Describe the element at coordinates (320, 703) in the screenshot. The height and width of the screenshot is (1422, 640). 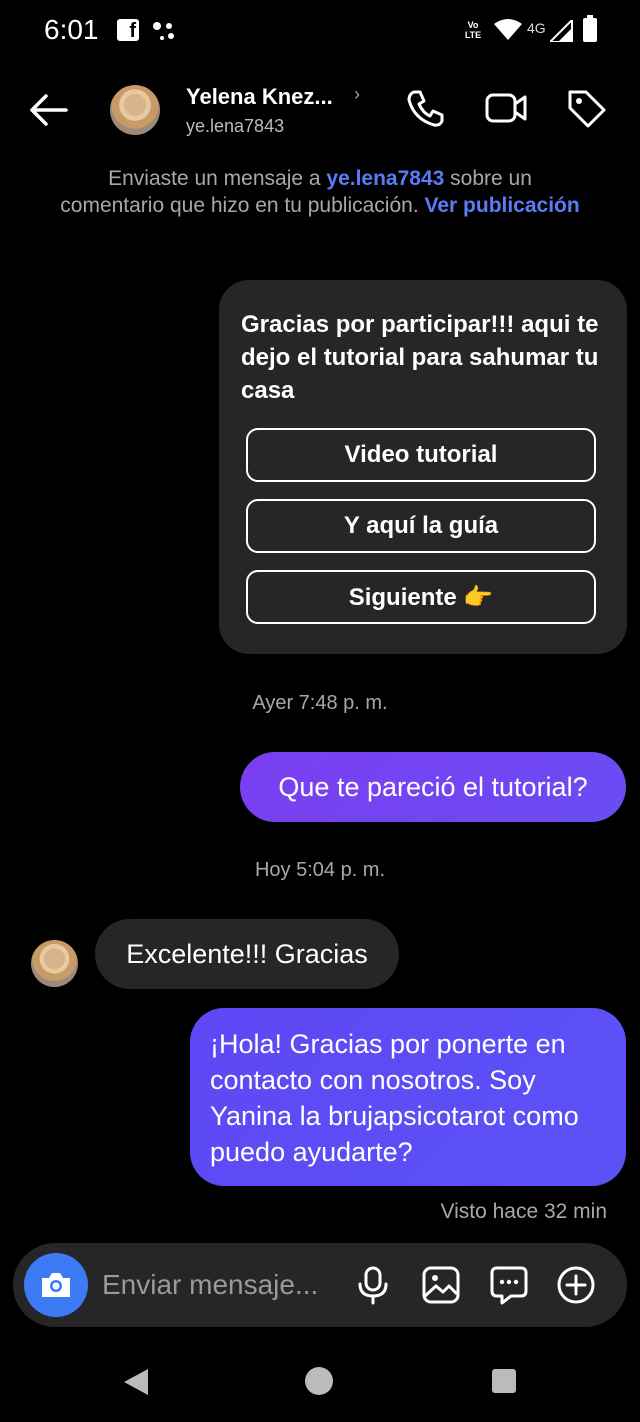
I see `timestamp: Ayer 7:48 p. m.` at that location.